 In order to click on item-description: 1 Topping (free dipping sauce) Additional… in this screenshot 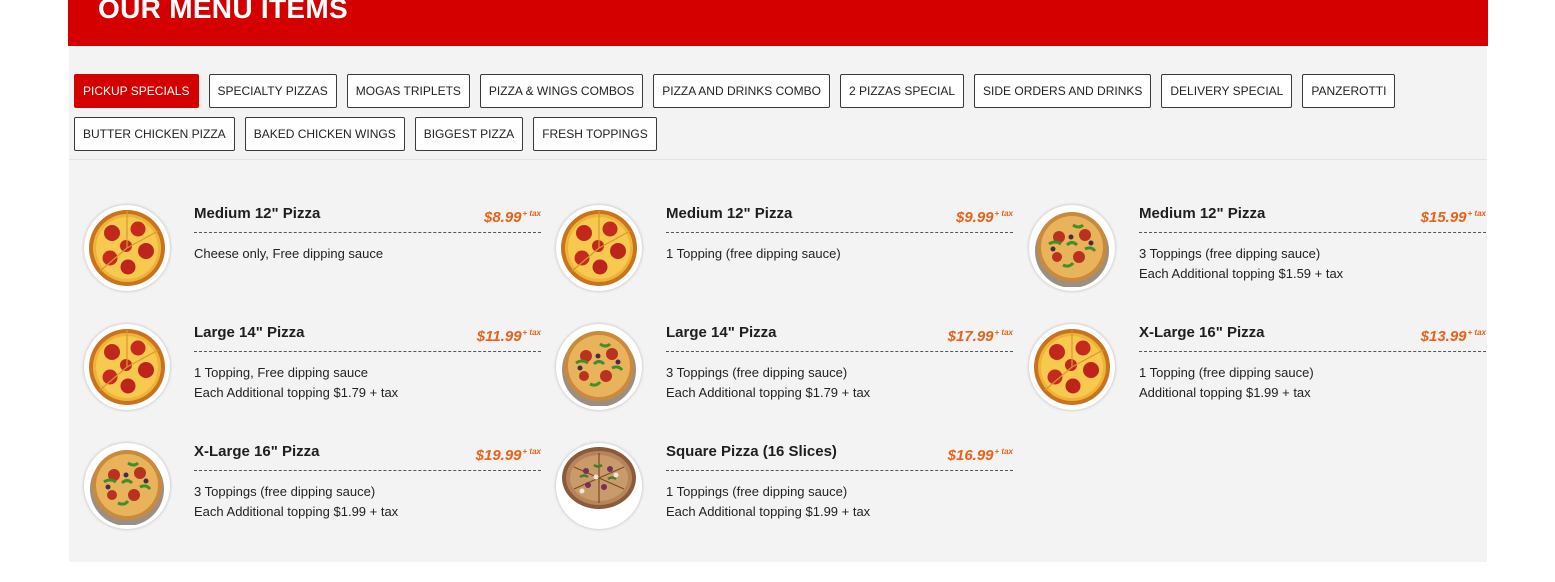, I will do `click(1226, 382)`.